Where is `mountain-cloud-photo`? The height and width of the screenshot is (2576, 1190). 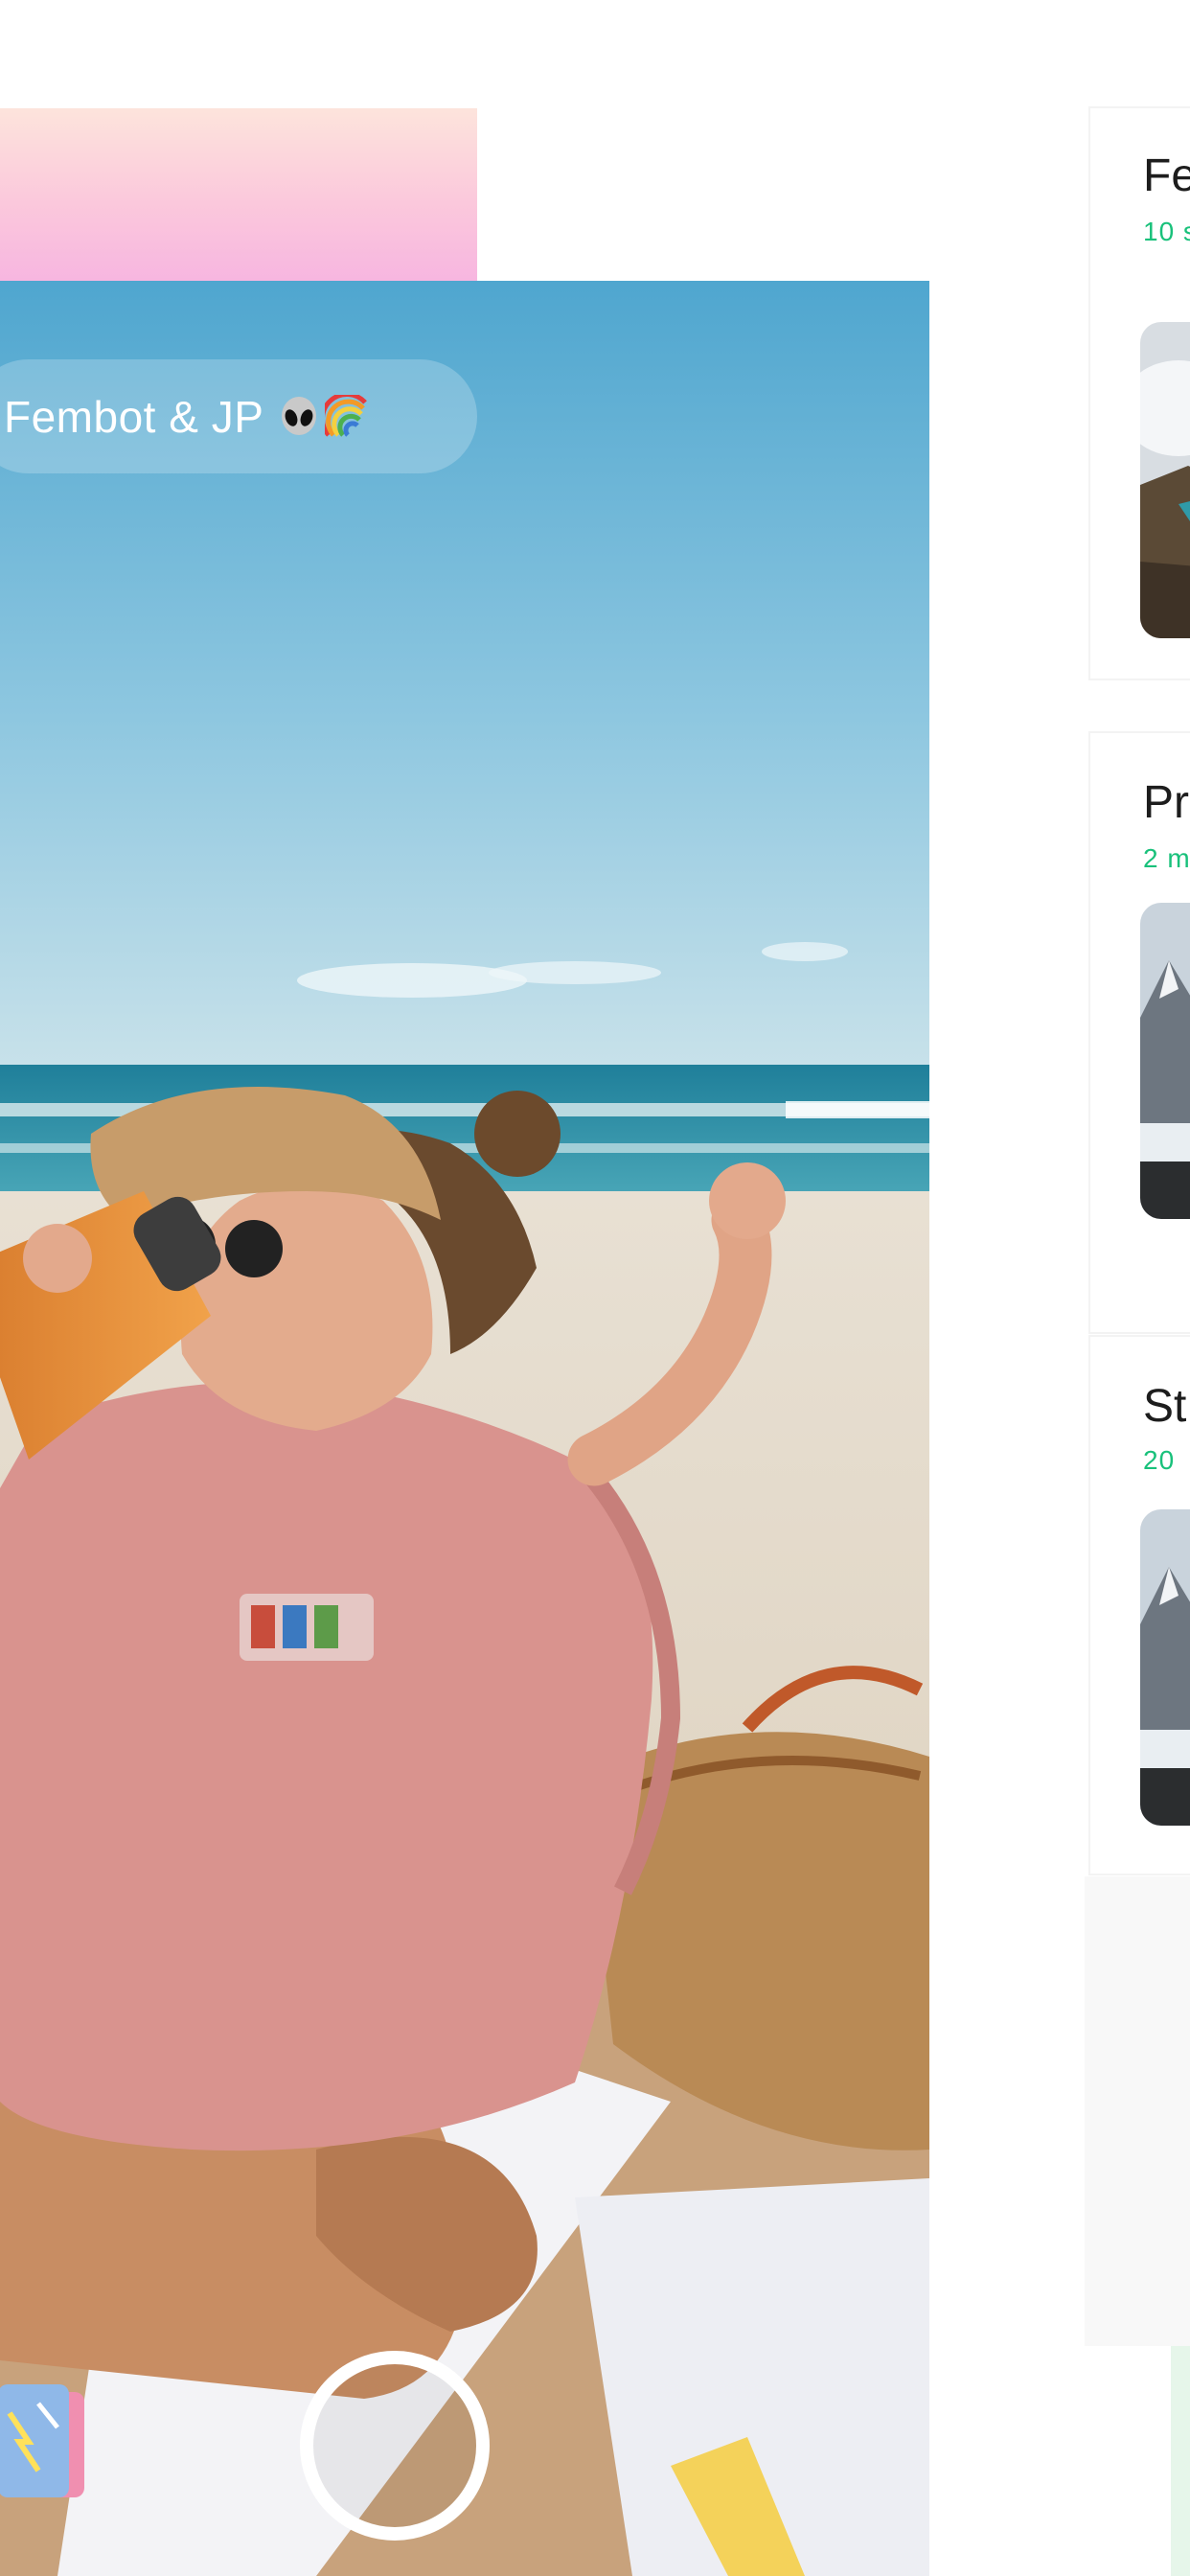
mountain-cloud-photo is located at coordinates (1165, 480).